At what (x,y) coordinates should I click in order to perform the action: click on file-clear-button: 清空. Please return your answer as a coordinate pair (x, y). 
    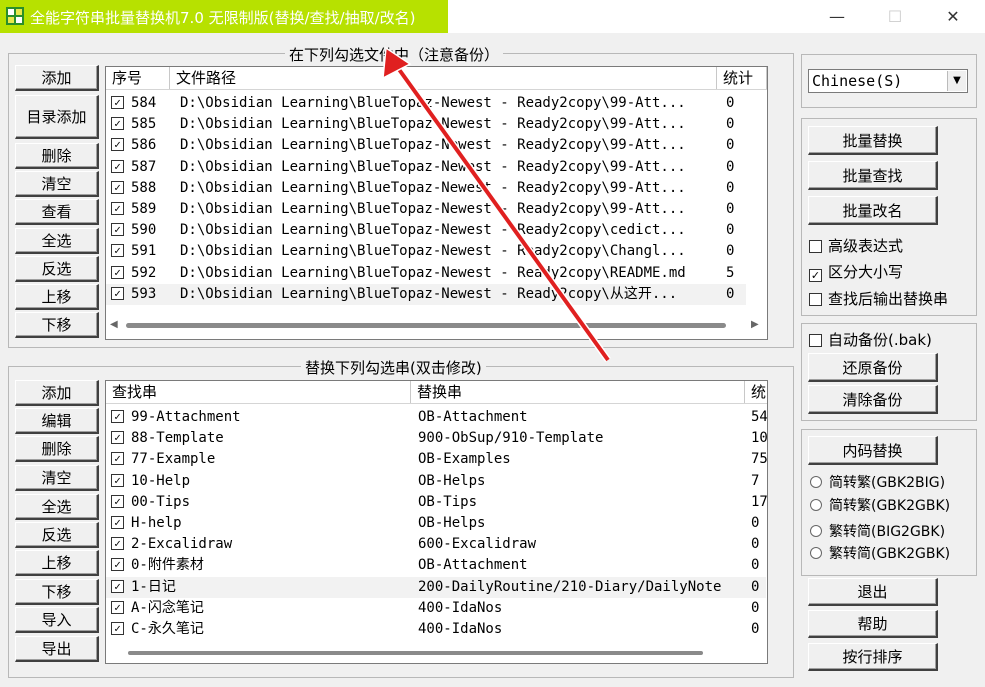
    Looking at the image, I should click on (57, 184).